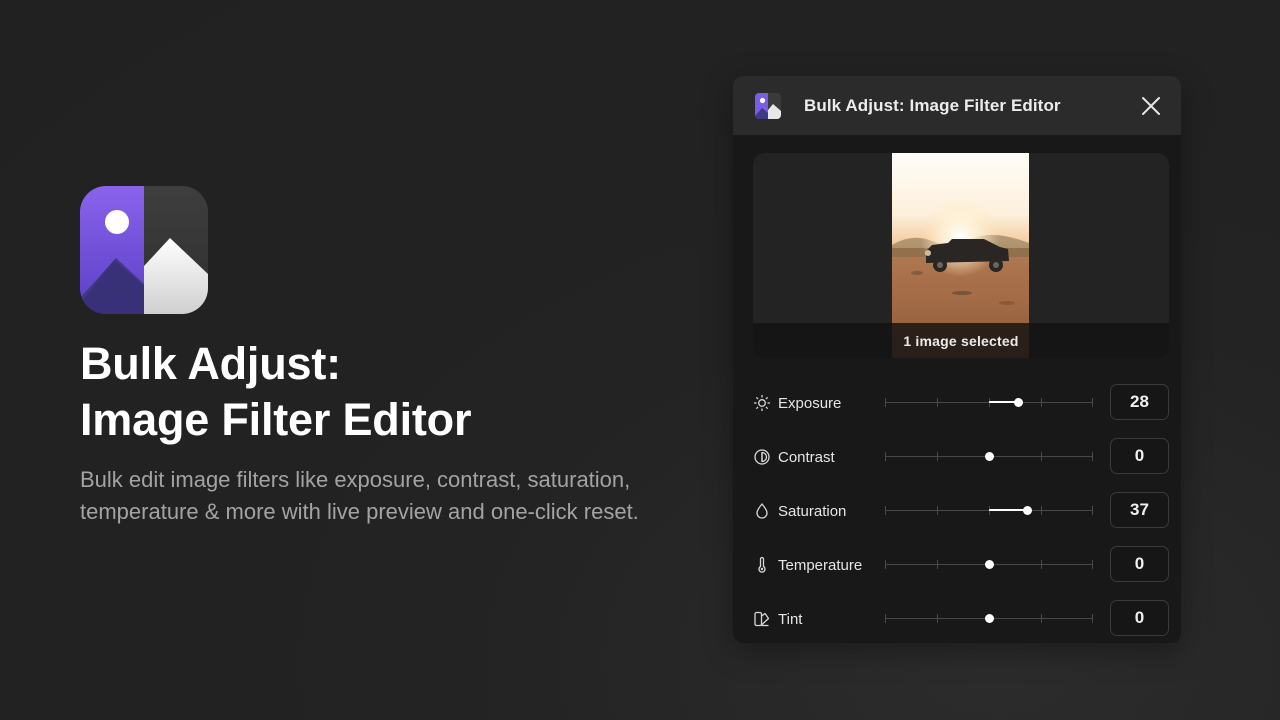 This screenshot has width=1280, height=720. Describe the element at coordinates (810, 403) in the screenshot. I see `adjustment-label: Exposure` at that location.